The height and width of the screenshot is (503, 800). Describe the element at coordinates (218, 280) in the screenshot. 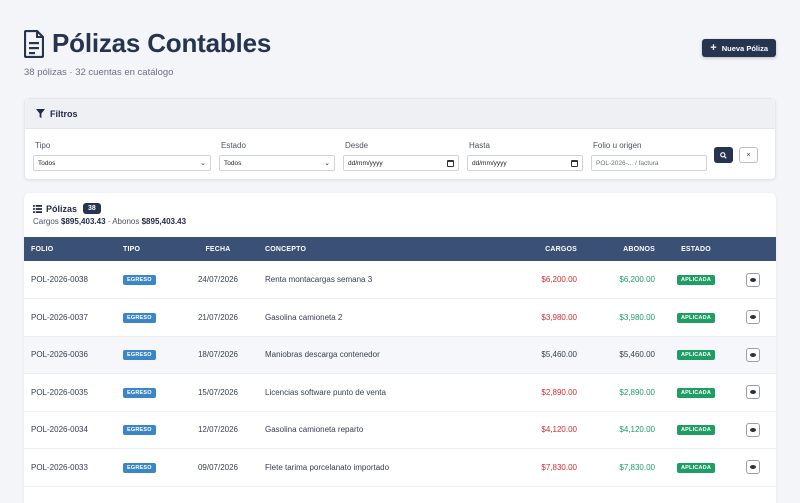

I see `fecha-cell: 24/07/2026` at that location.